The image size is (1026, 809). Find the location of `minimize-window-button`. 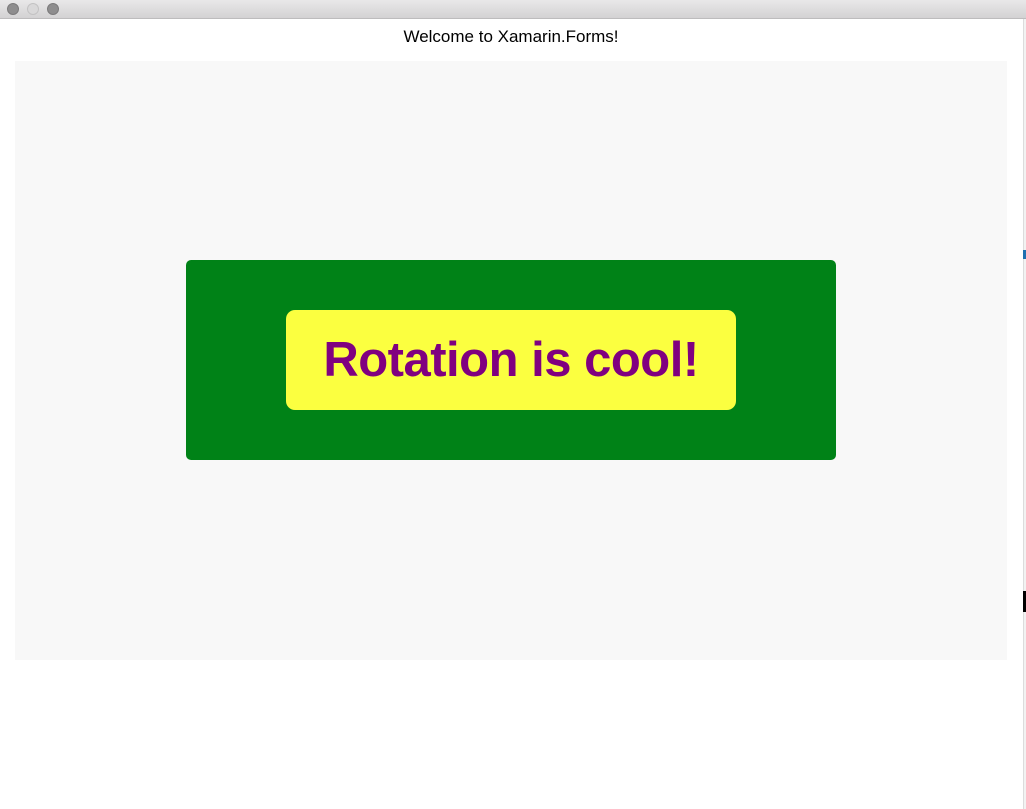

minimize-window-button is located at coordinates (33, 9).